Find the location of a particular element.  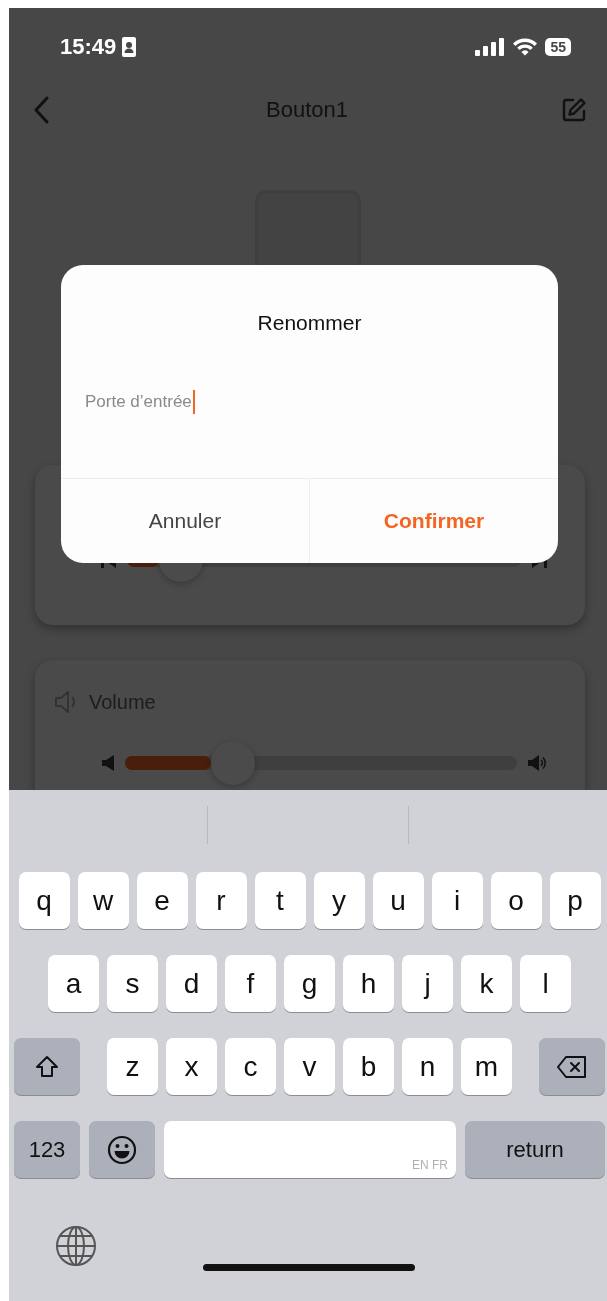

letter-key: h is located at coordinates (368, 983).